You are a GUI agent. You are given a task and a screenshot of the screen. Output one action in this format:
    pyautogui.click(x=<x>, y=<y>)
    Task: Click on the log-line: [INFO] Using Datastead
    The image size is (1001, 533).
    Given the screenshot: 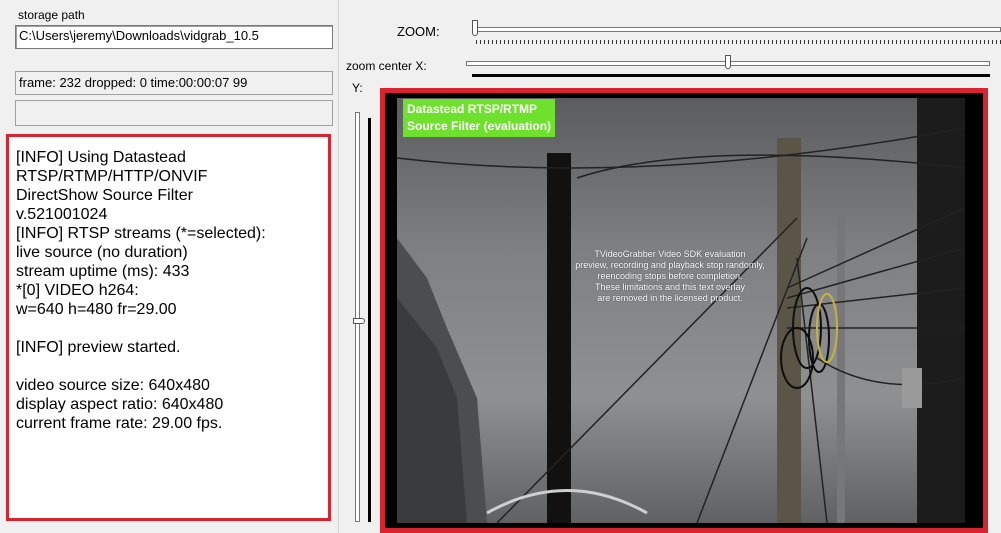 What is the action you would take?
    pyautogui.click(x=101, y=157)
    